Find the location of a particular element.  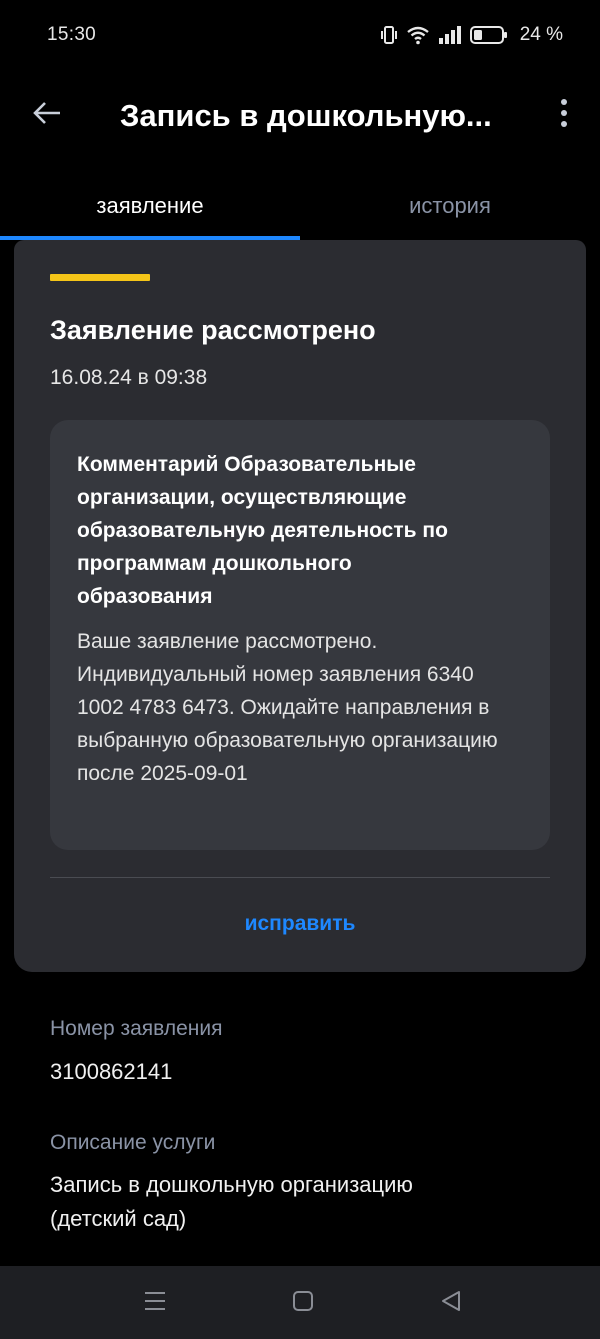

status-title: Заявление рассмотрено is located at coordinates (213, 330).